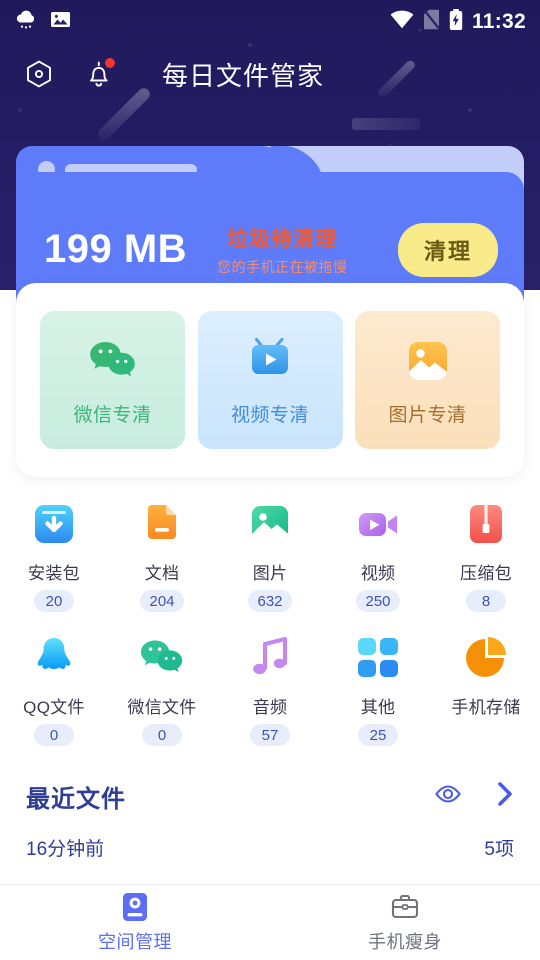  I want to click on nav-item-phone-slim: 手机瘦身, so click(405, 922).